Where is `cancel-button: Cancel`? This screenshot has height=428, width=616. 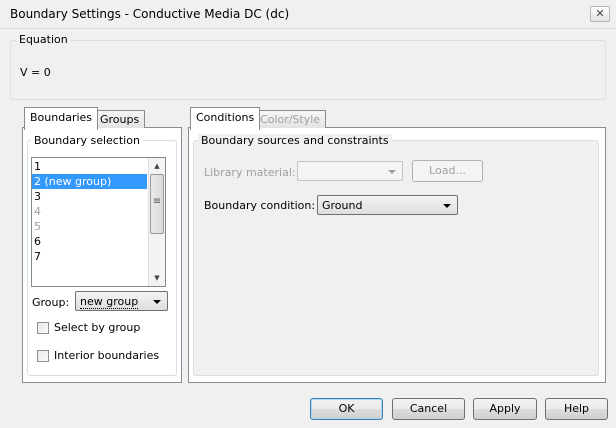 cancel-button: Cancel is located at coordinates (428, 409).